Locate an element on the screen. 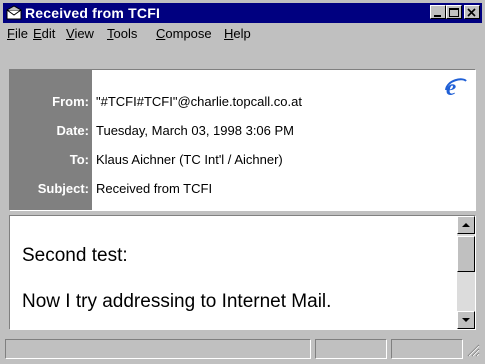  menu-compose: Compose is located at coordinates (184, 33).